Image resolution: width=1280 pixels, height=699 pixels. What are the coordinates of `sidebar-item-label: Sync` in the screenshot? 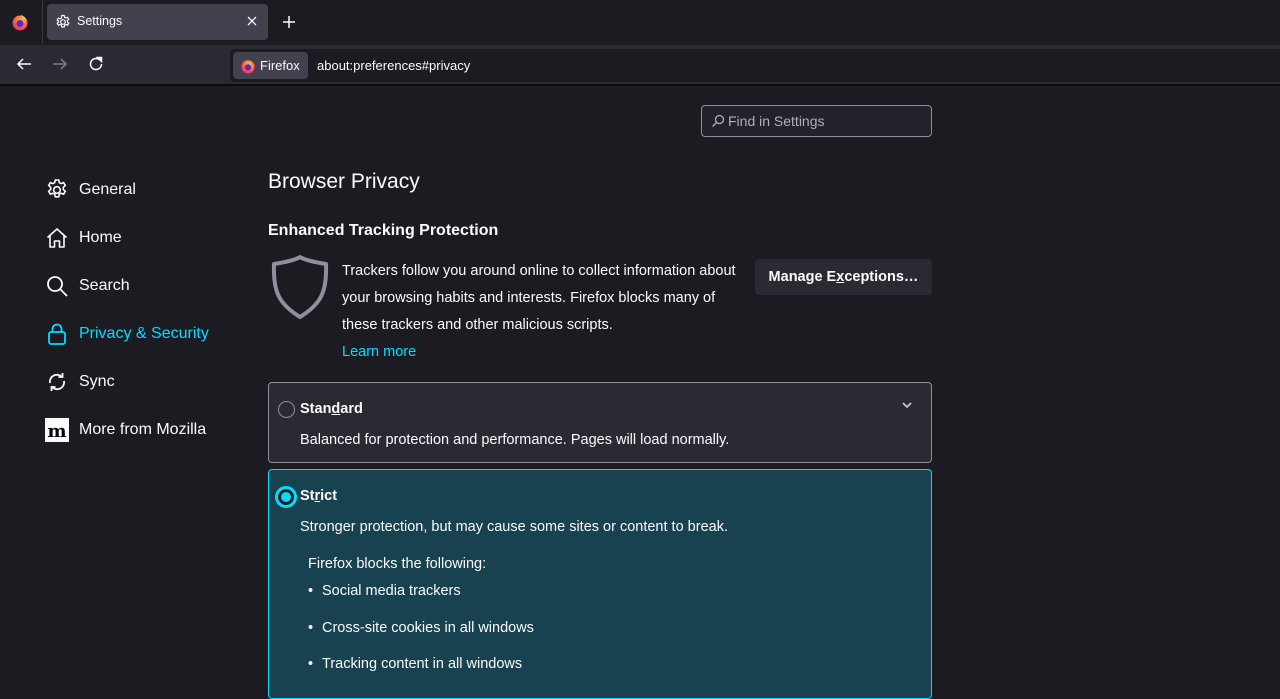 It's located at (97, 381).